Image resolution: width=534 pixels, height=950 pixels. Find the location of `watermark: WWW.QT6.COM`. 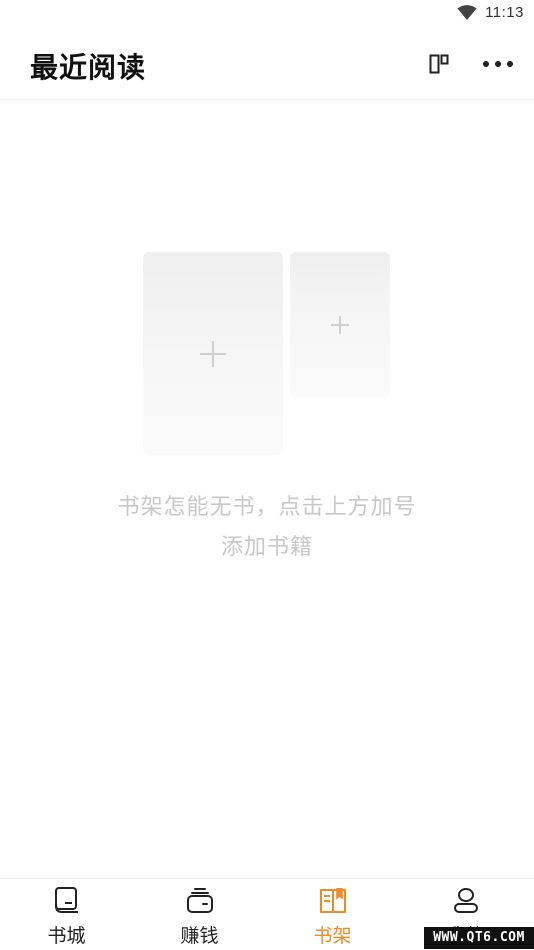

watermark: WWW.QT6.COM is located at coordinates (479, 938).